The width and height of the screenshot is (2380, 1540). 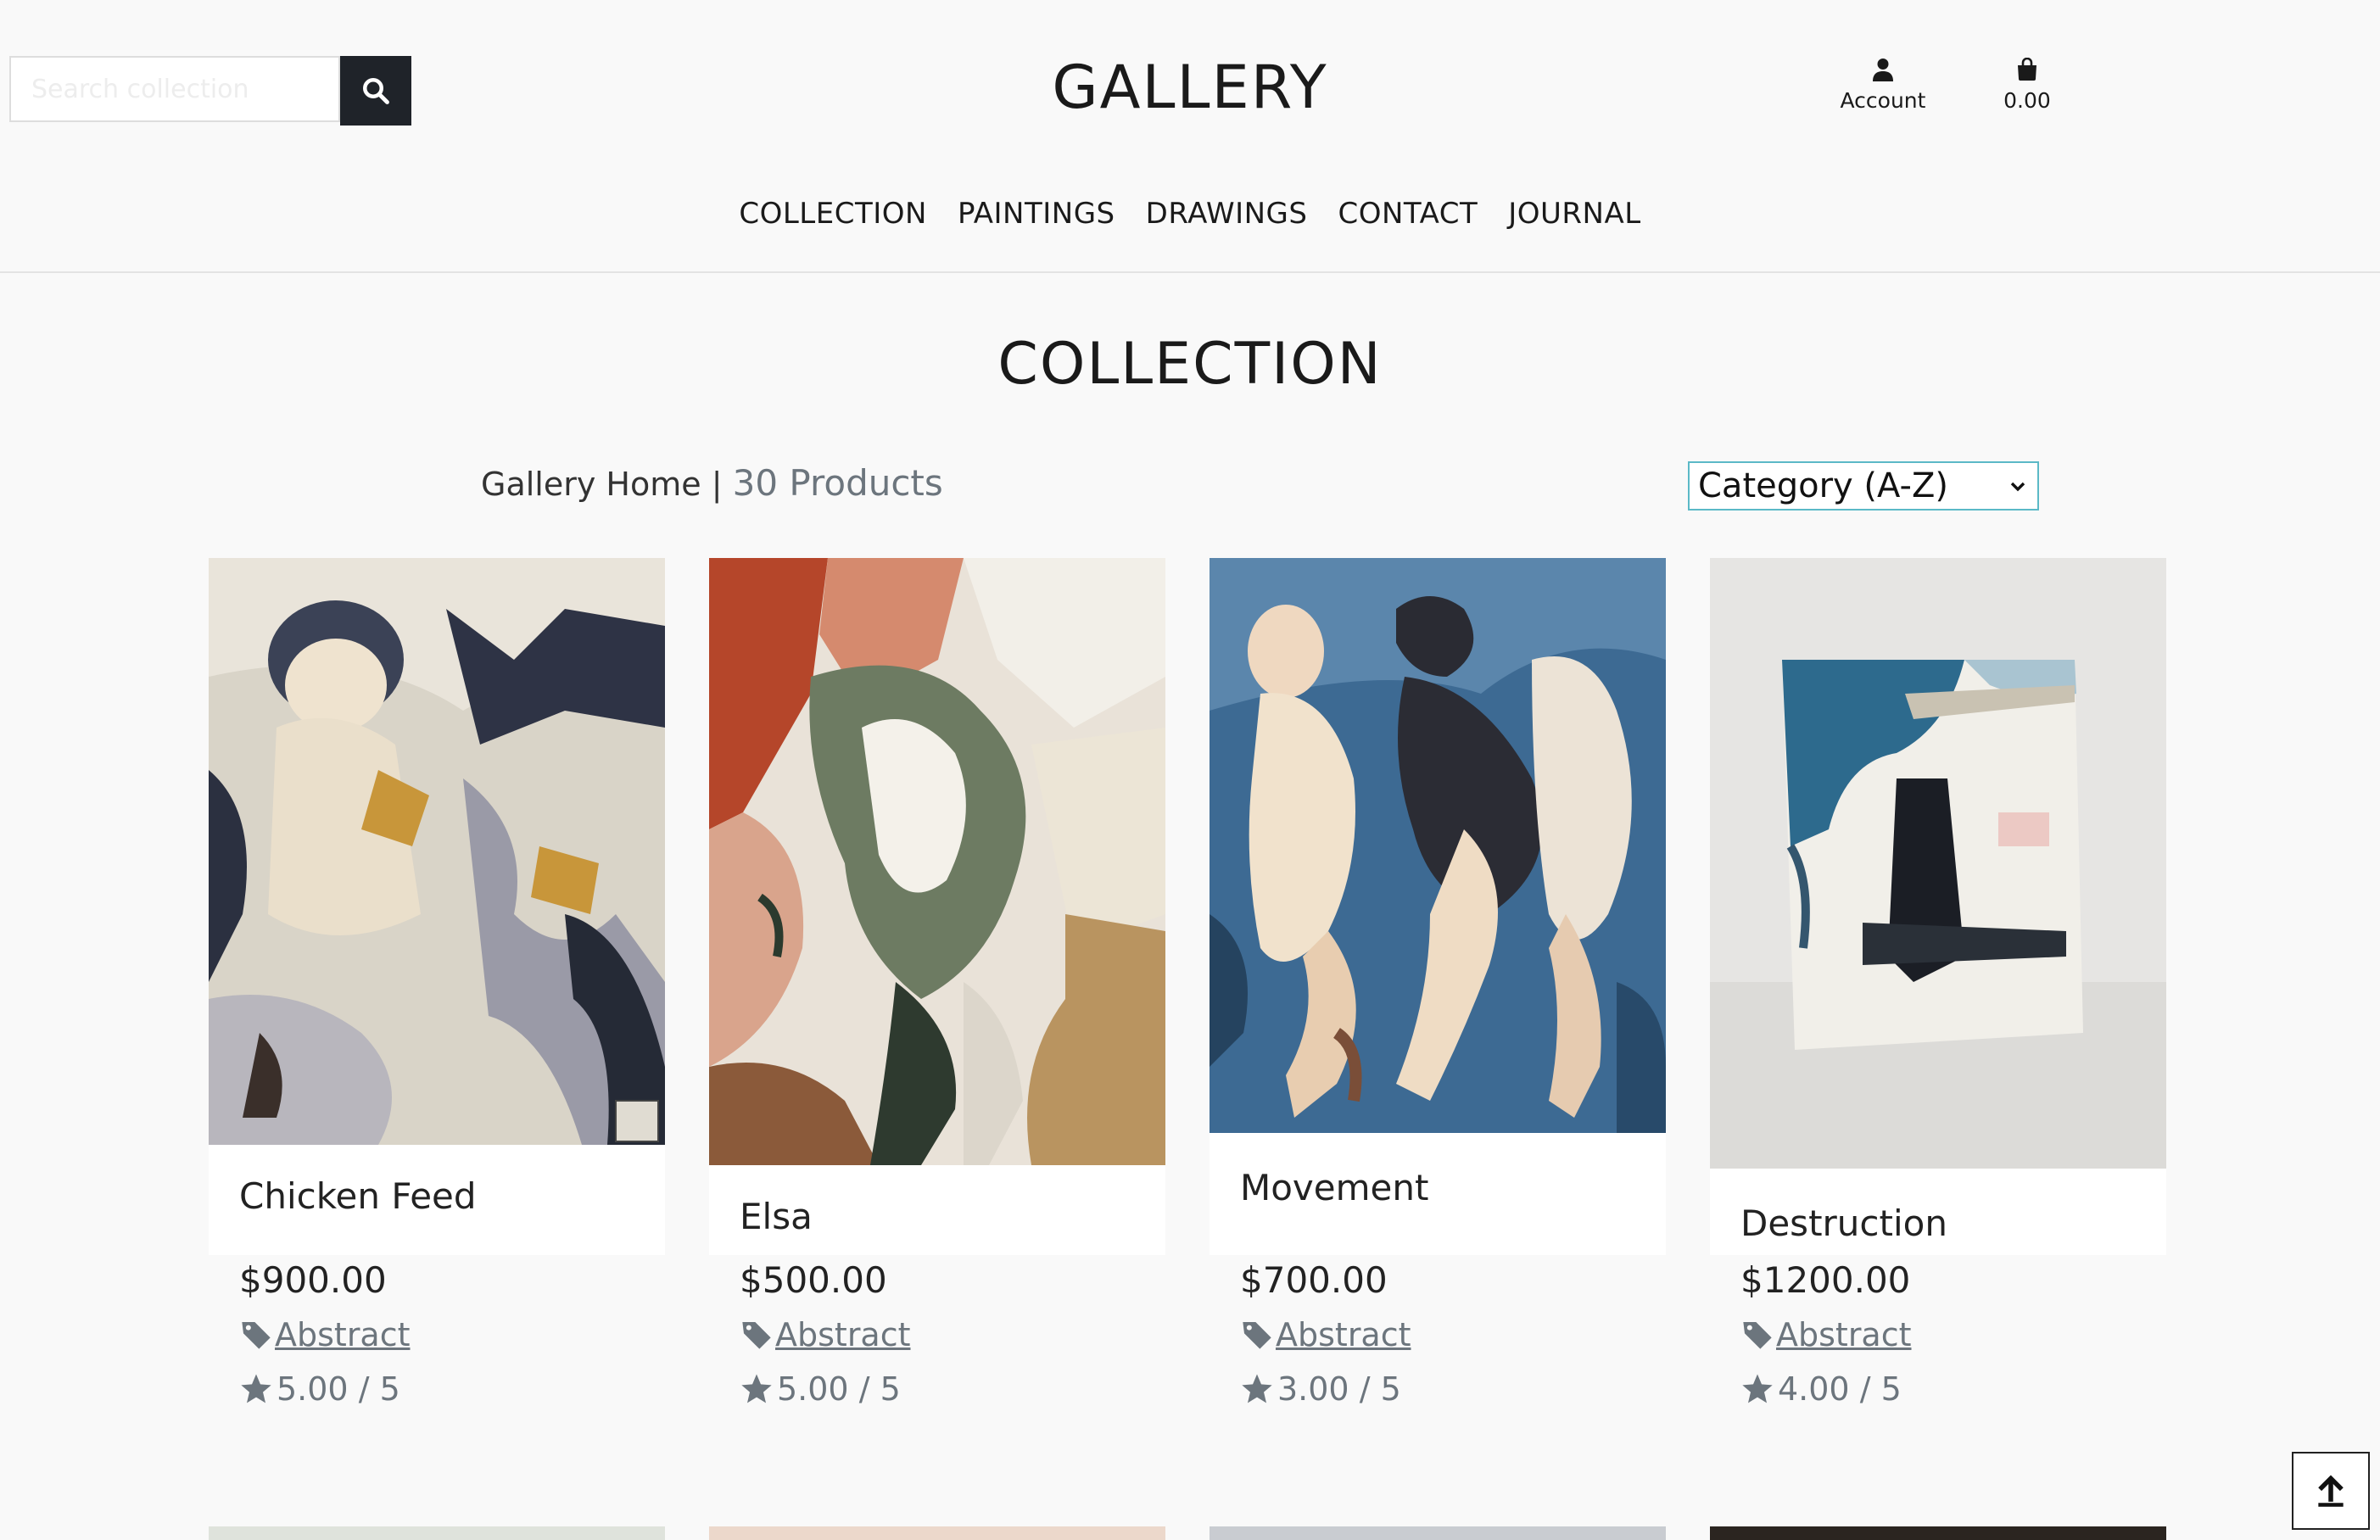 What do you see at coordinates (2027, 100) in the screenshot?
I see `bag-total: 0.00` at bounding box center [2027, 100].